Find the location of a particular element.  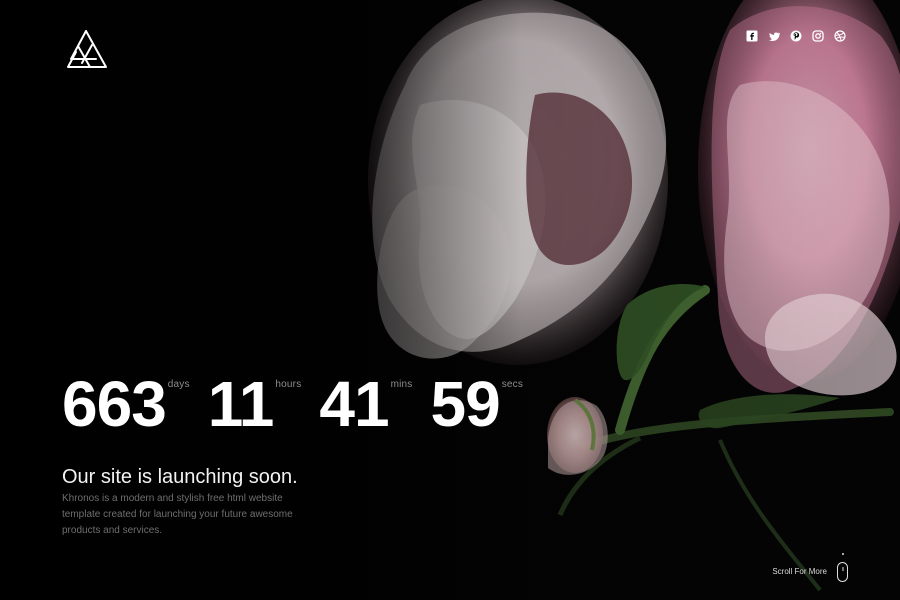

triangle-logo-icon is located at coordinates (87, 49).